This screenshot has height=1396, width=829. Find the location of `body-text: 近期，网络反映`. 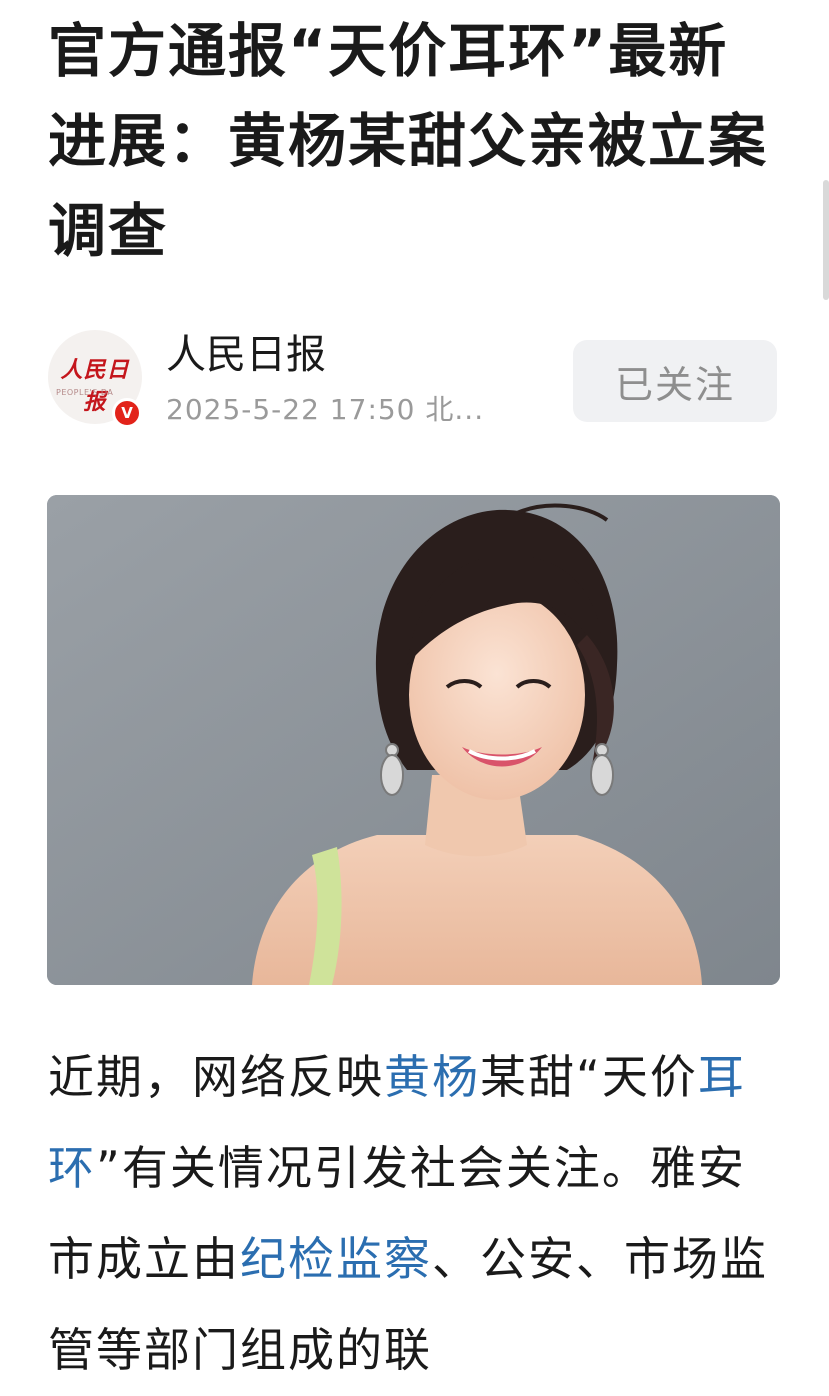

body-text: 近期，网络反映 is located at coordinates (216, 1077).